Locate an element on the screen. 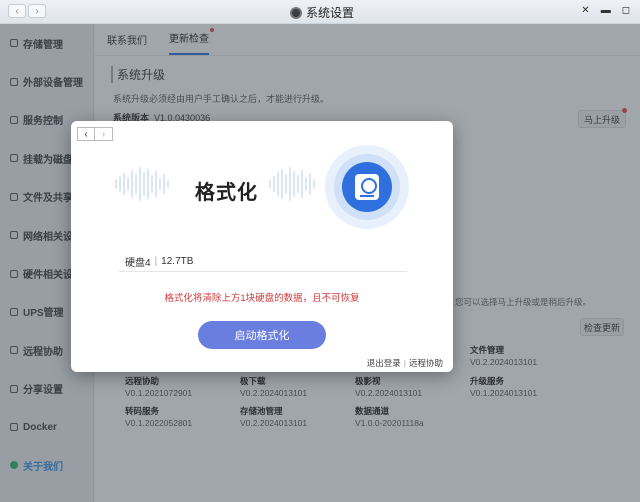  logout-link: 退出登录 is located at coordinates (384, 363).